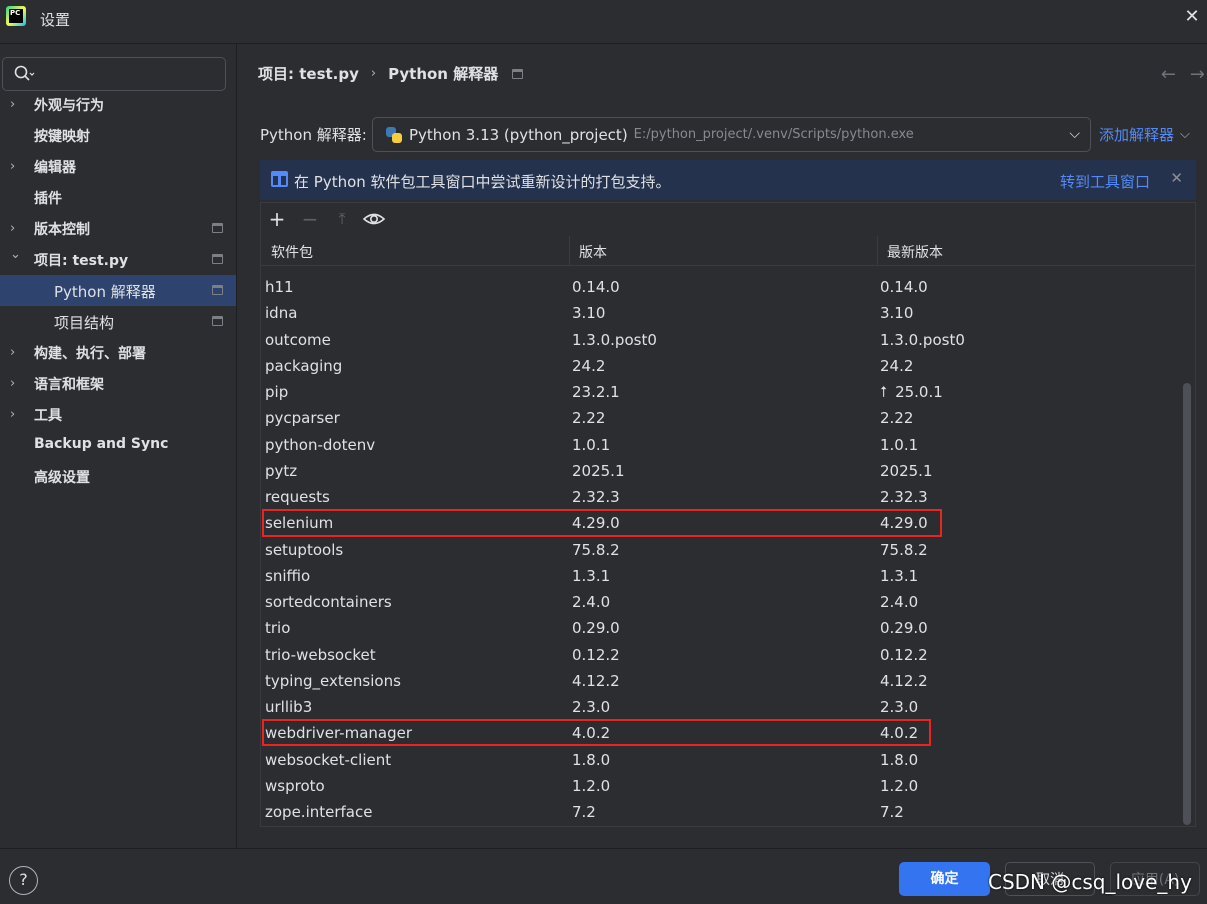 Image resolution: width=1207 pixels, height=904 pixels. Describe the element at coordinates (320, 654) in the screenshot. I see `package-name: trio-websocket` at that location.